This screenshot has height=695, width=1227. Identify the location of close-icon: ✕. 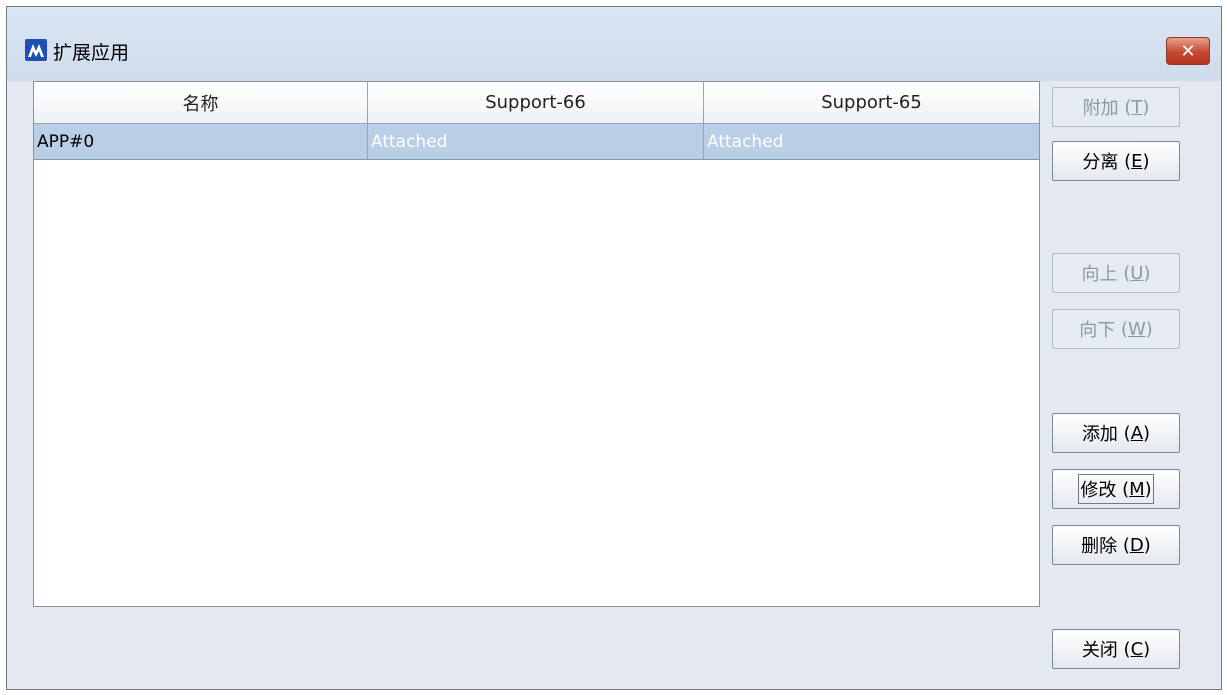
(1188, 51).